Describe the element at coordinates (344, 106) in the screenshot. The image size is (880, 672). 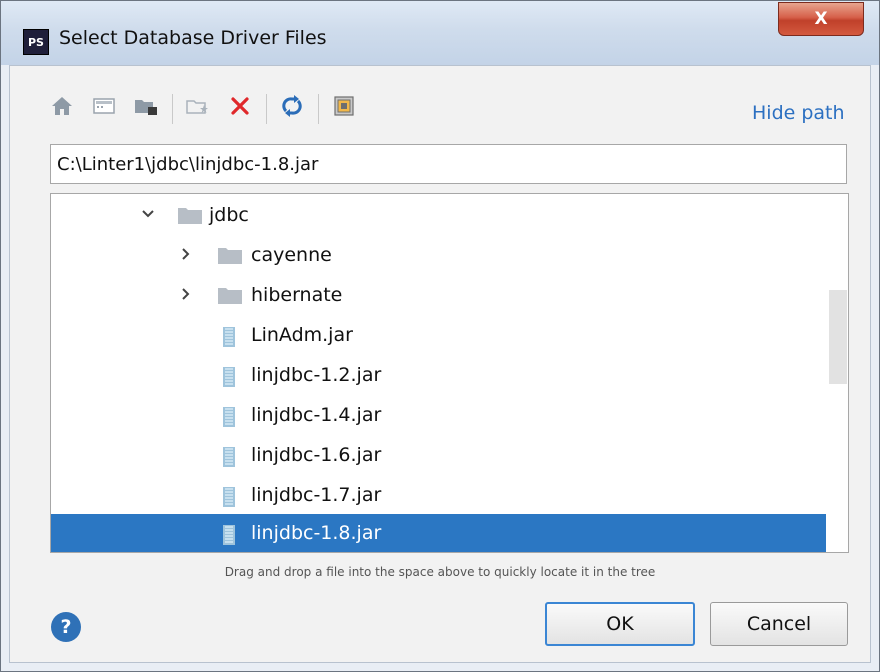
I see `show-hidden-icon` at that location.